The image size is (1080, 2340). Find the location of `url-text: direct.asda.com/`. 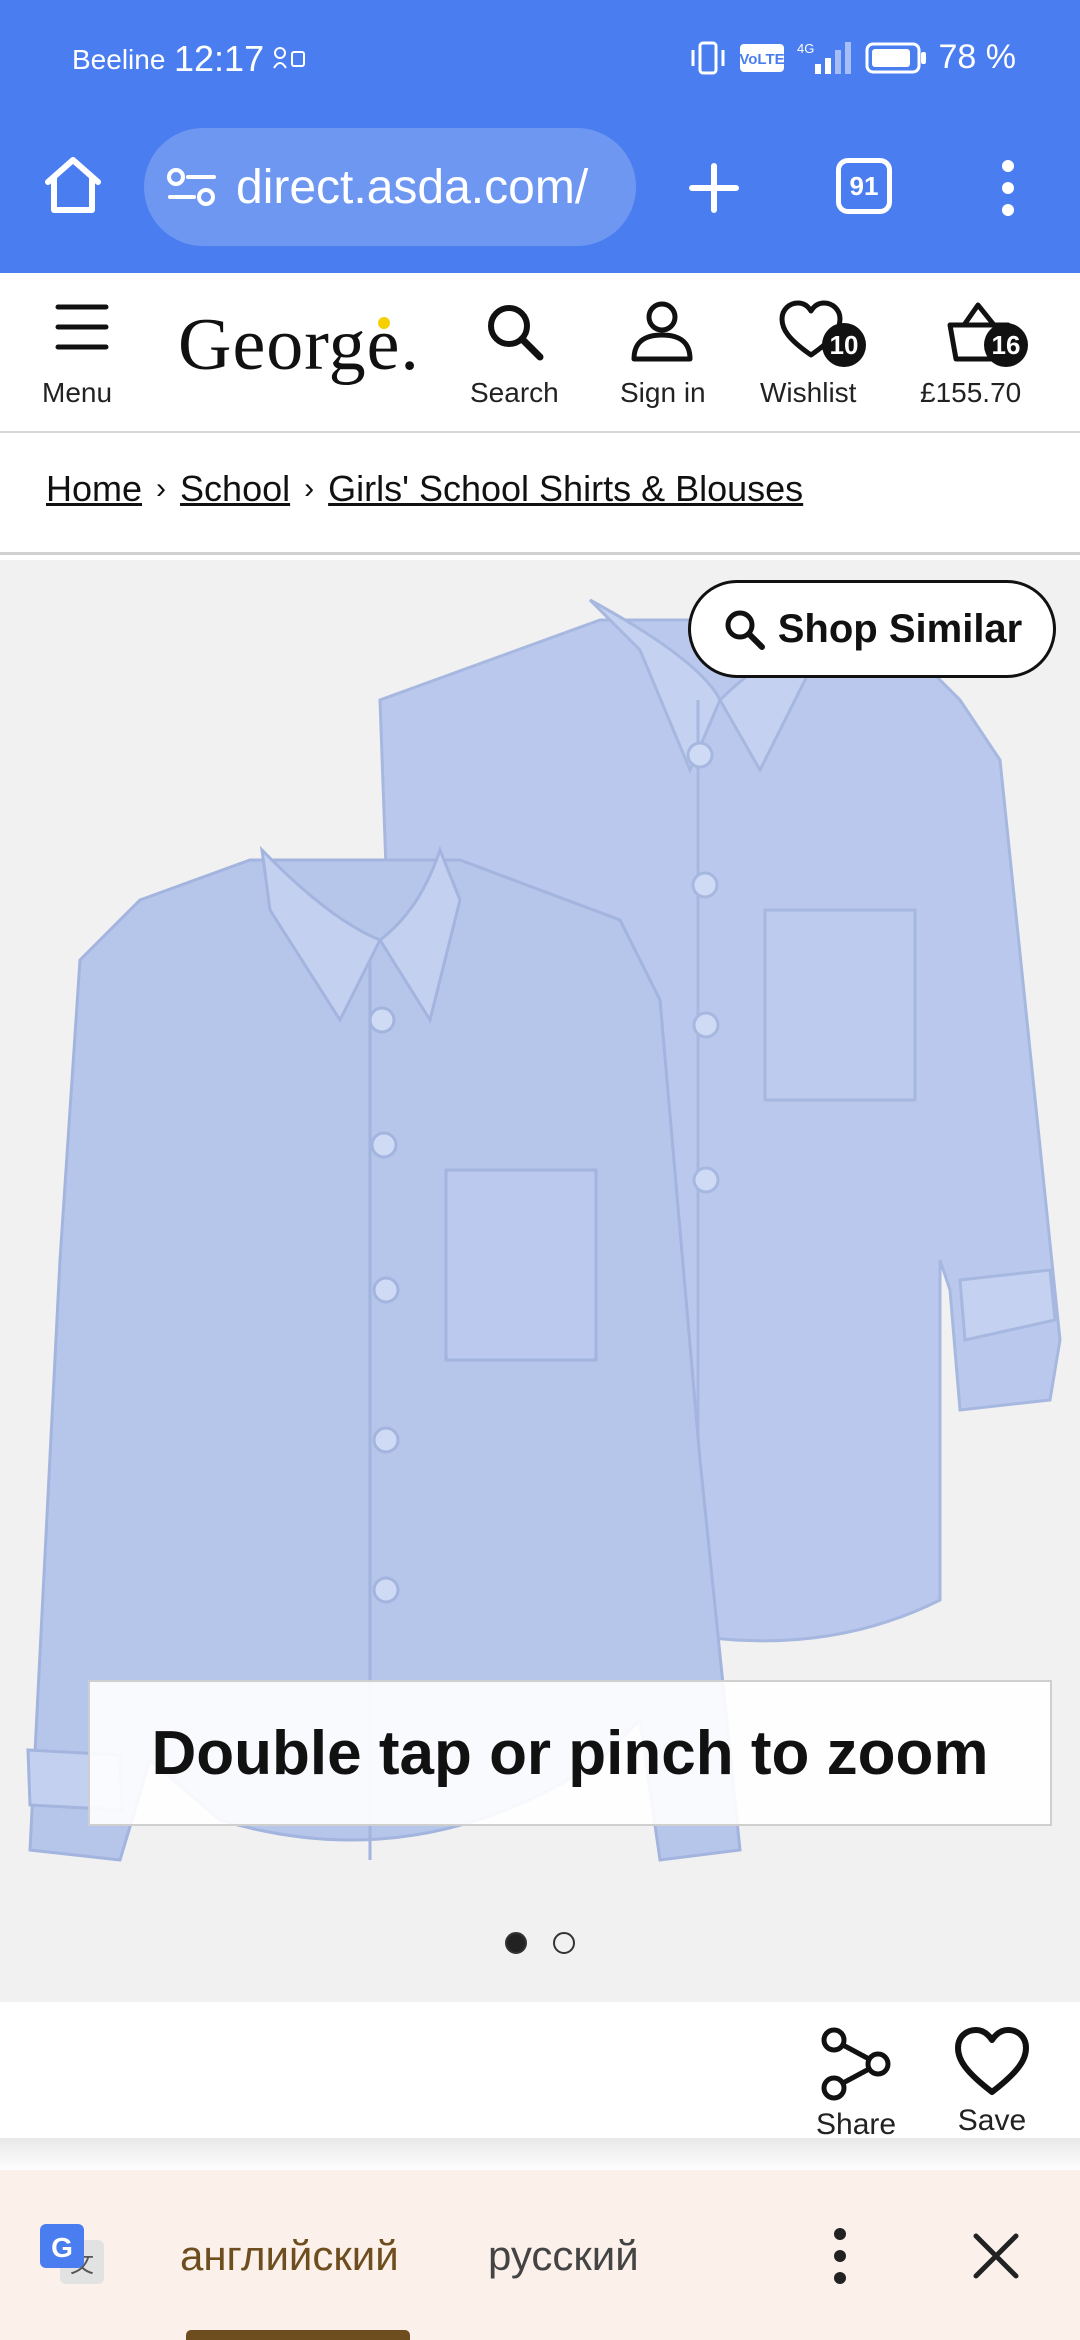

url-text: direct.asda.com/ is located at coordinates (412, 187).